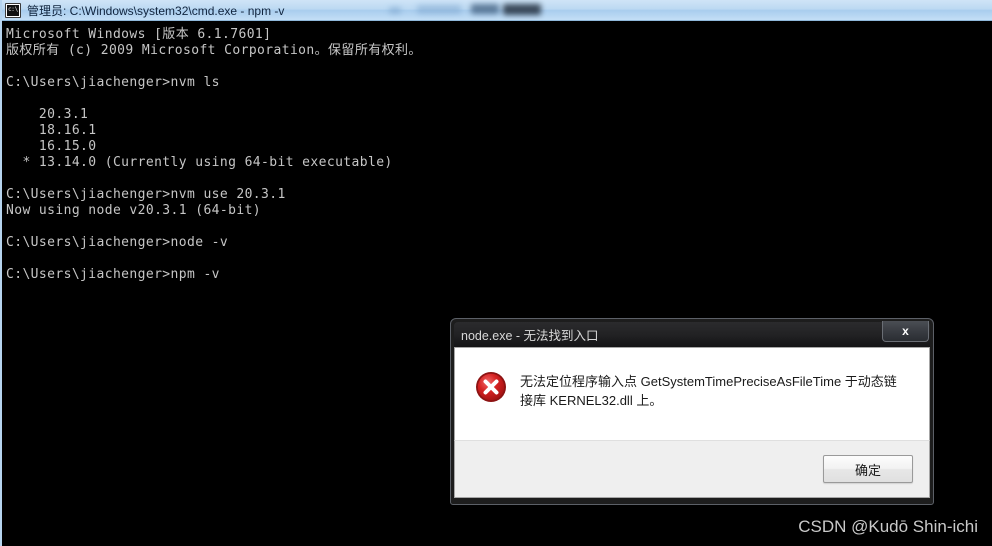  Describe the element at coordinates (113, 82) in the screenshot. I see `terminal-line: C:\Users\jiachenger>nvm ls` at that location.